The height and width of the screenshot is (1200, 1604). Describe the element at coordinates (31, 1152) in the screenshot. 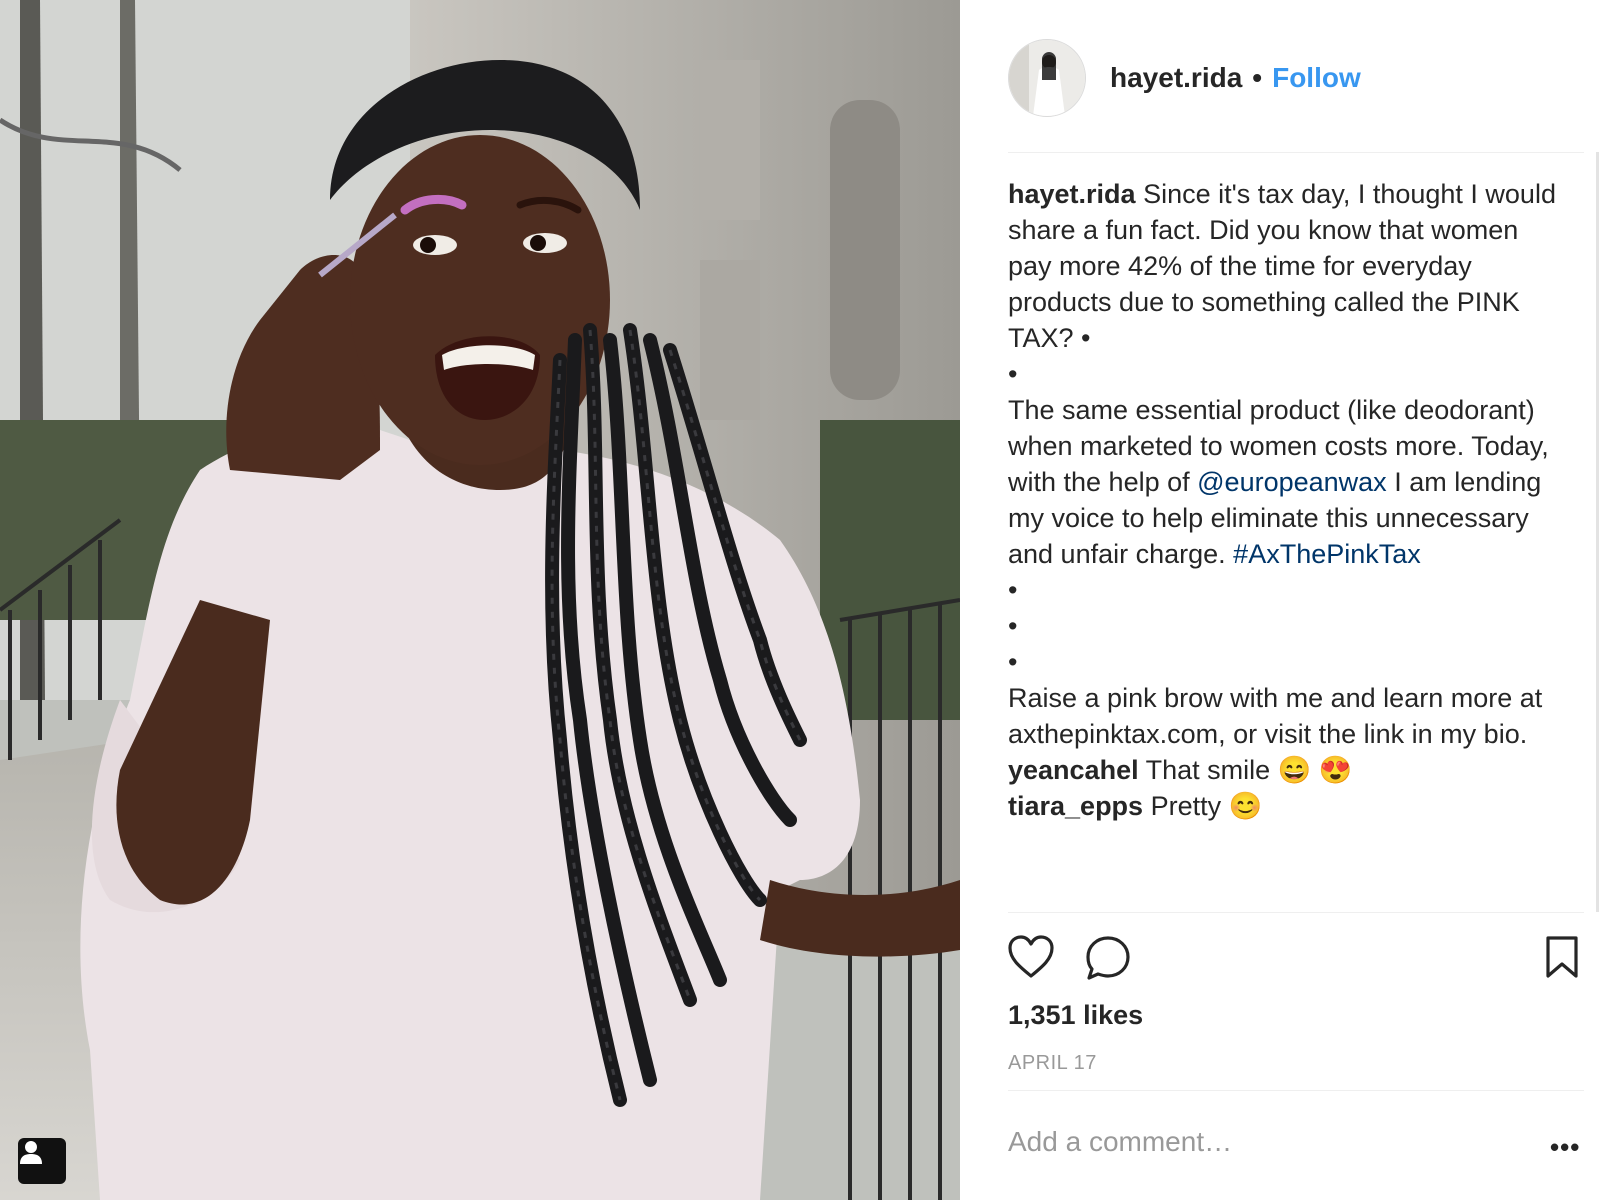

I see `person-icon` at that location.